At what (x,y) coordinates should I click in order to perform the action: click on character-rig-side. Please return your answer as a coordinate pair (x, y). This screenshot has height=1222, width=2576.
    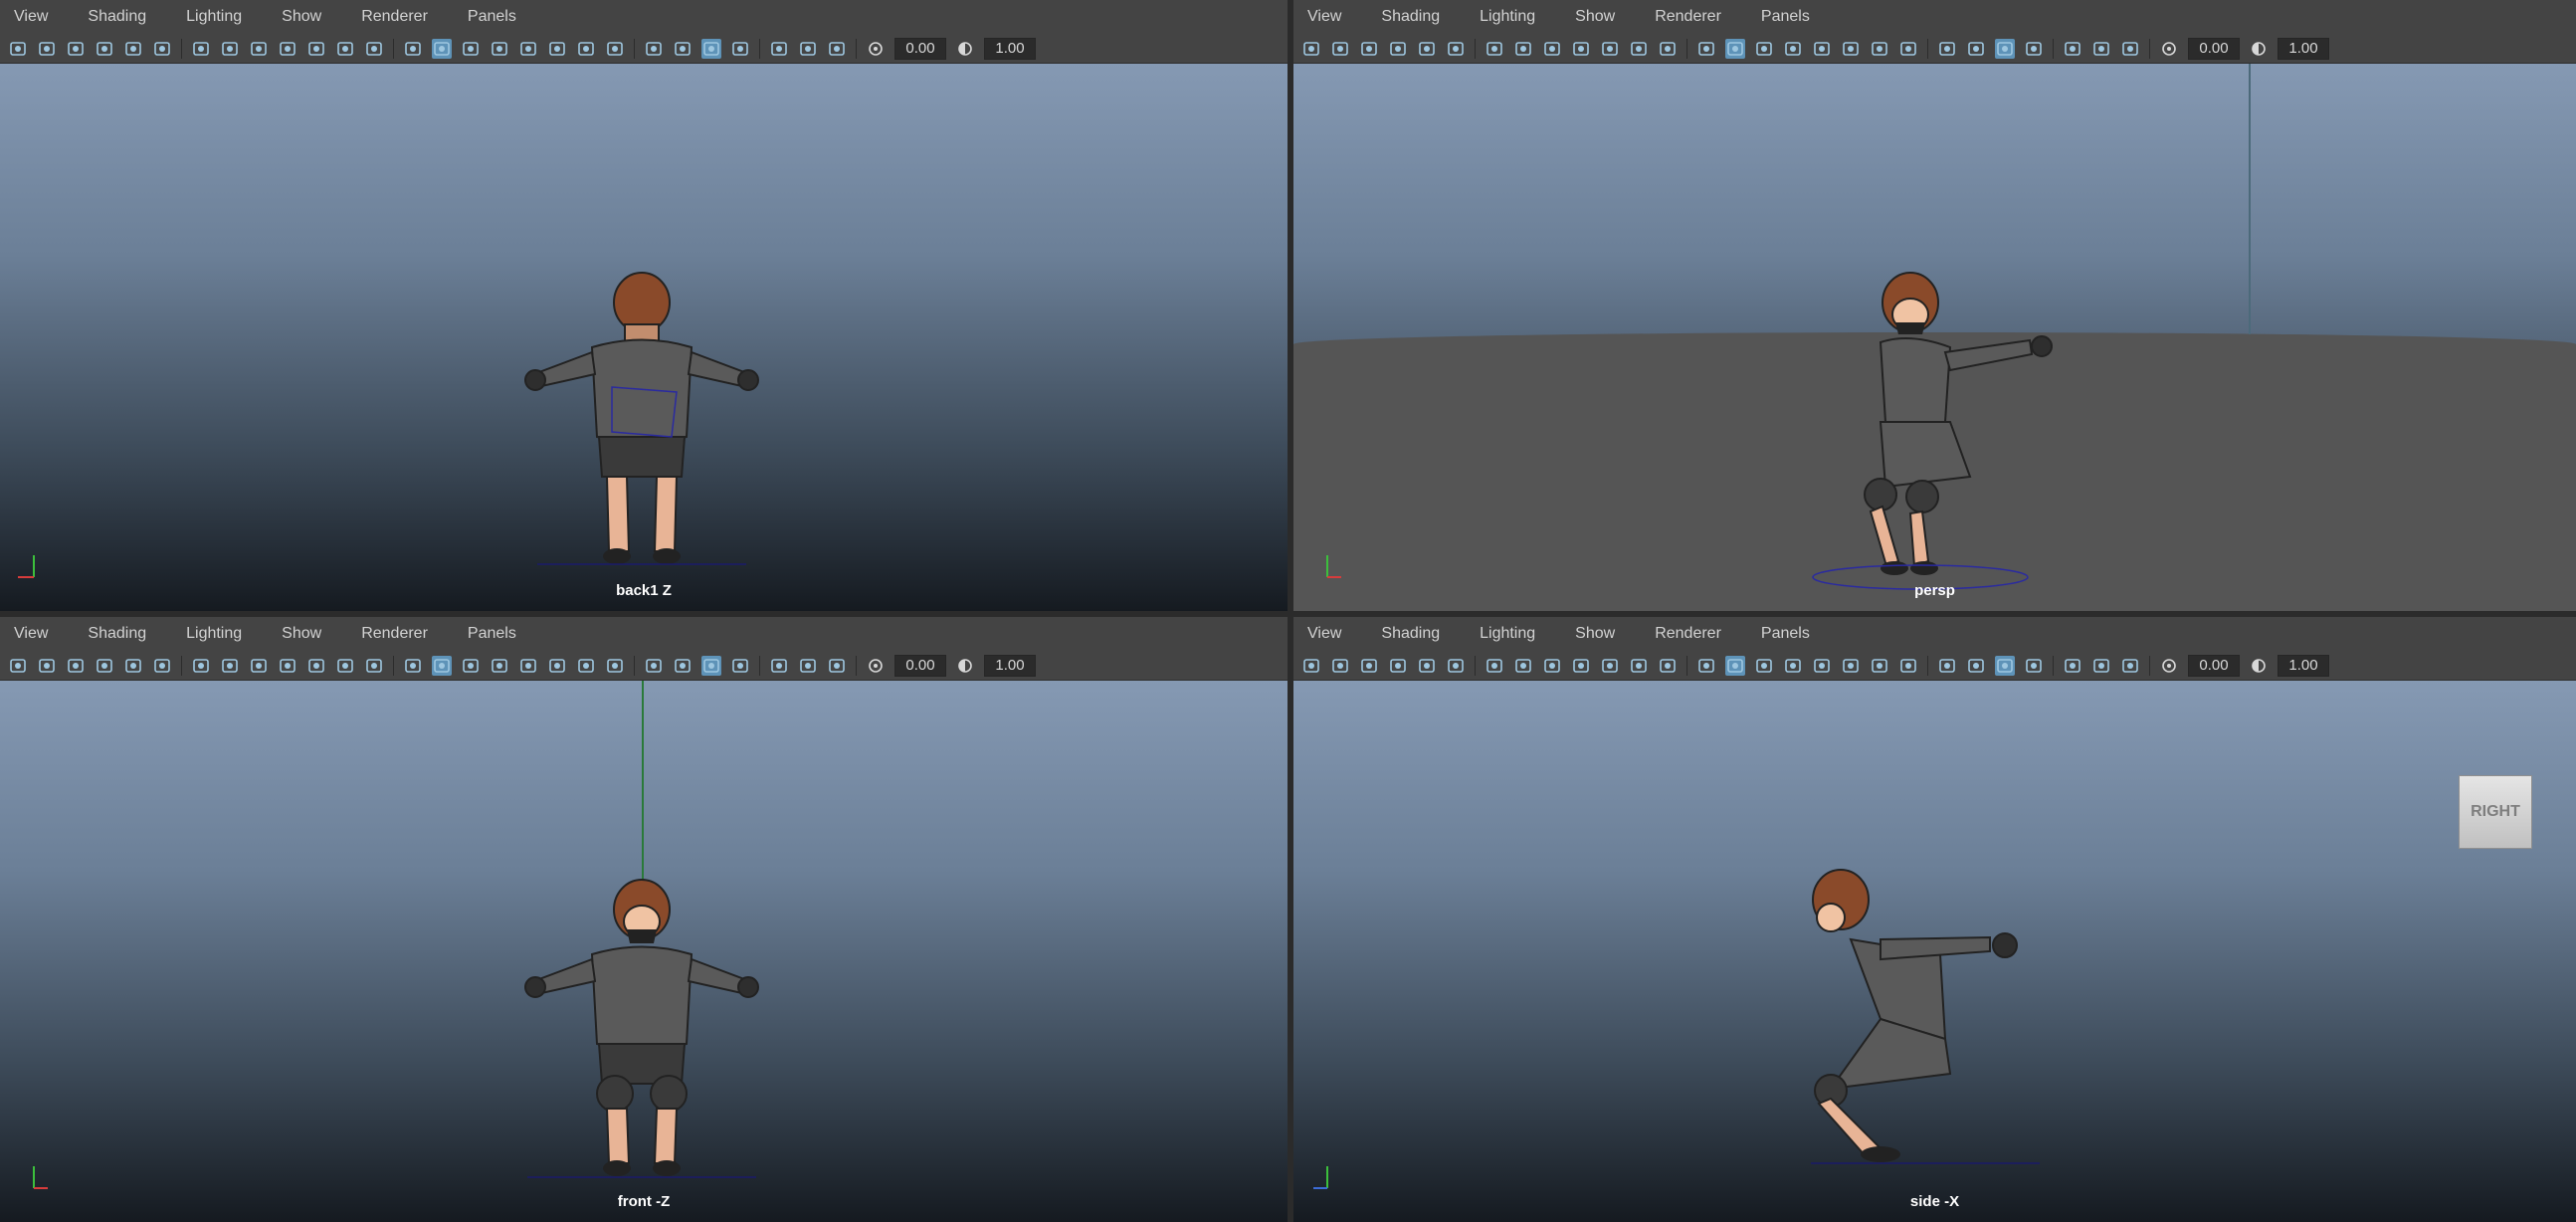
    Looking at the image, I should click on (1925, 1014).